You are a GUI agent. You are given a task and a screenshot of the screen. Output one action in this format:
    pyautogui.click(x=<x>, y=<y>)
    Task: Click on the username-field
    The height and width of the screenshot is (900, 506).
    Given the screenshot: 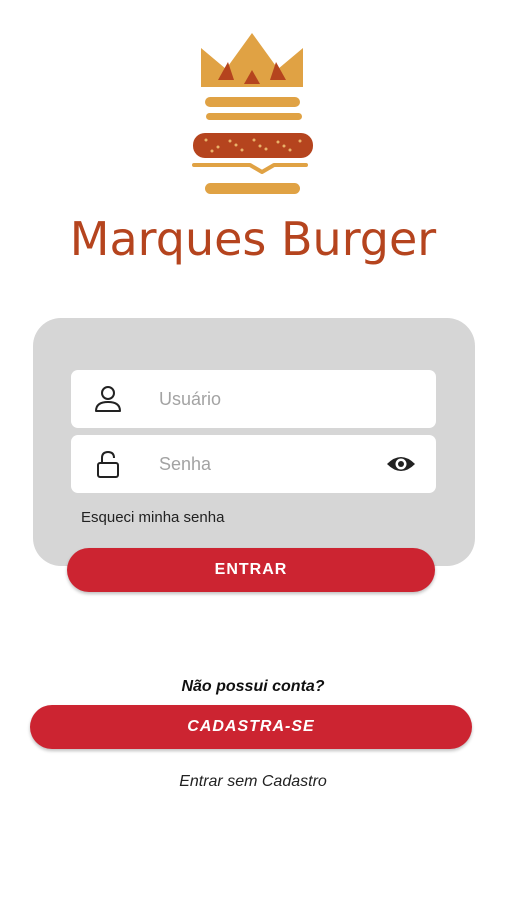 What is the action you would take?
    pyautogui.click(x=253, y=399)
    